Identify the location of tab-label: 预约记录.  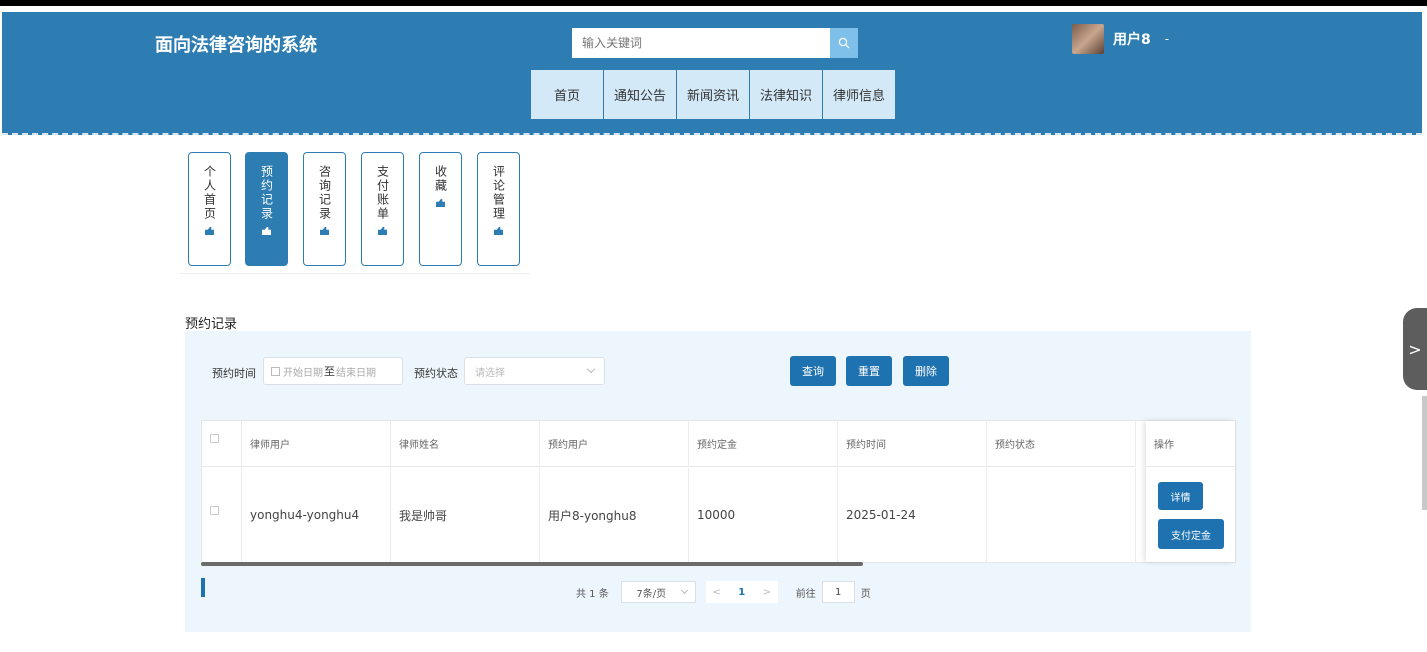
(266, 193).